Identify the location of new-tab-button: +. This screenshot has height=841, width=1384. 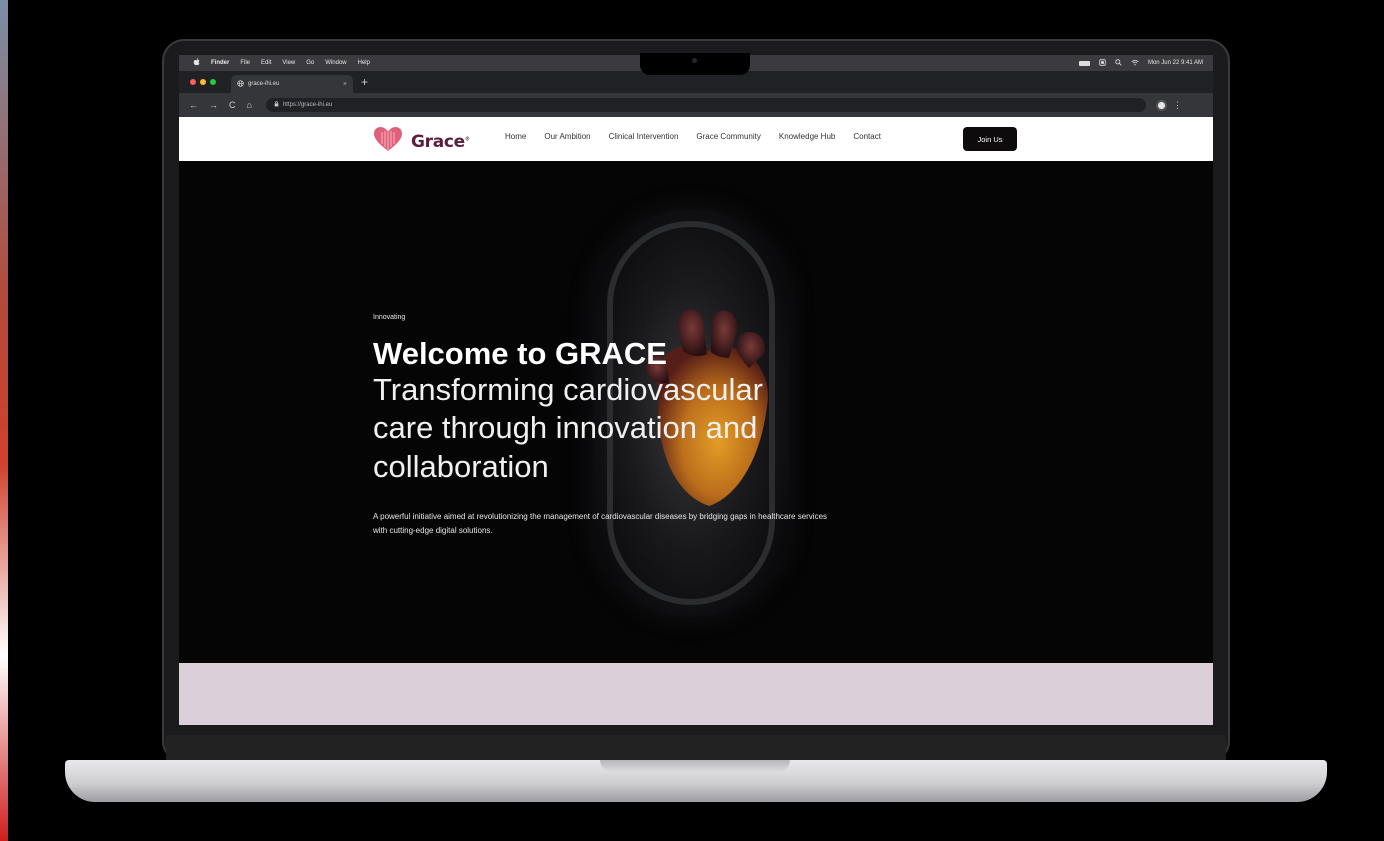
(364, 82).